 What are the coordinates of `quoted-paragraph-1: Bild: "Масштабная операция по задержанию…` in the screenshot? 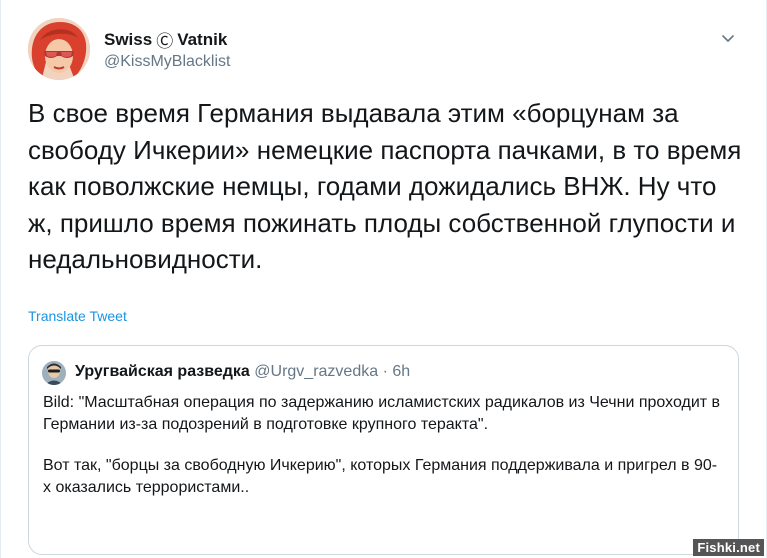 It's located at (382, 413).